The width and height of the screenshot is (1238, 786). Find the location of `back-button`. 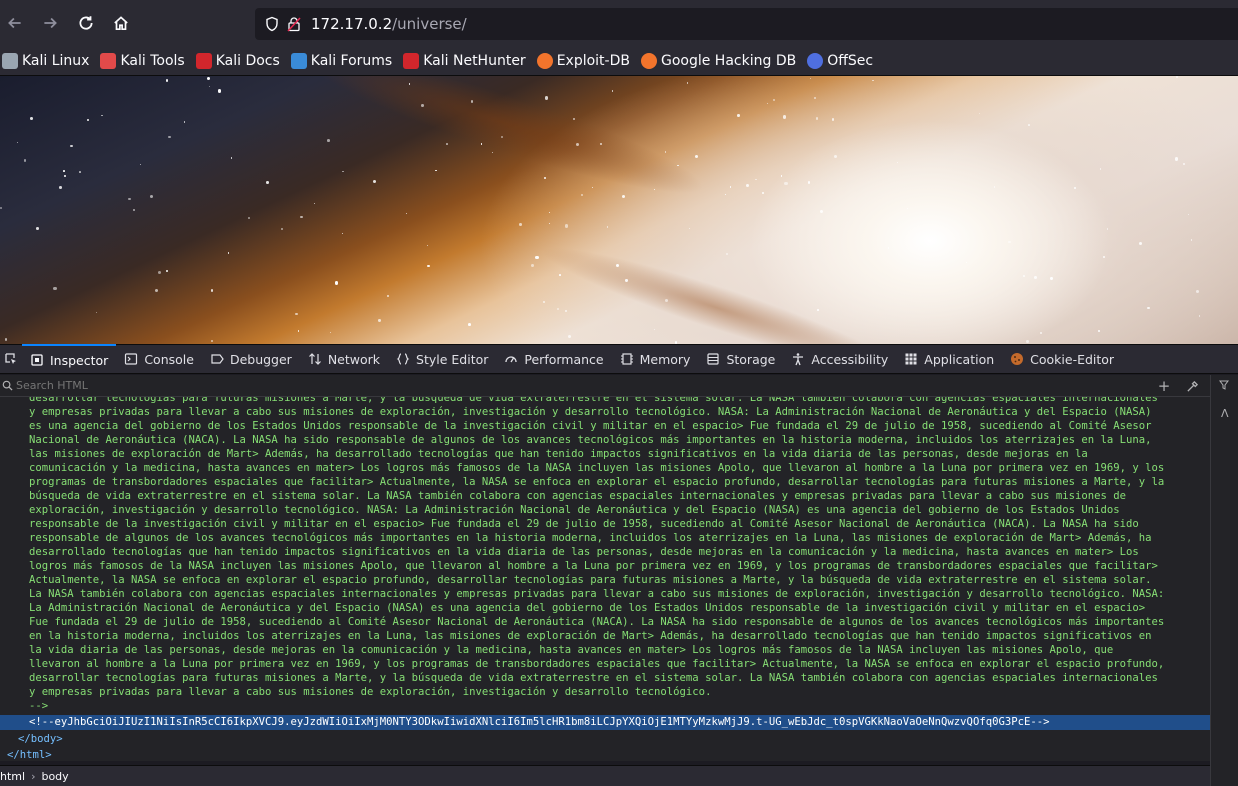

back-button is located at coordinates (16, 23).